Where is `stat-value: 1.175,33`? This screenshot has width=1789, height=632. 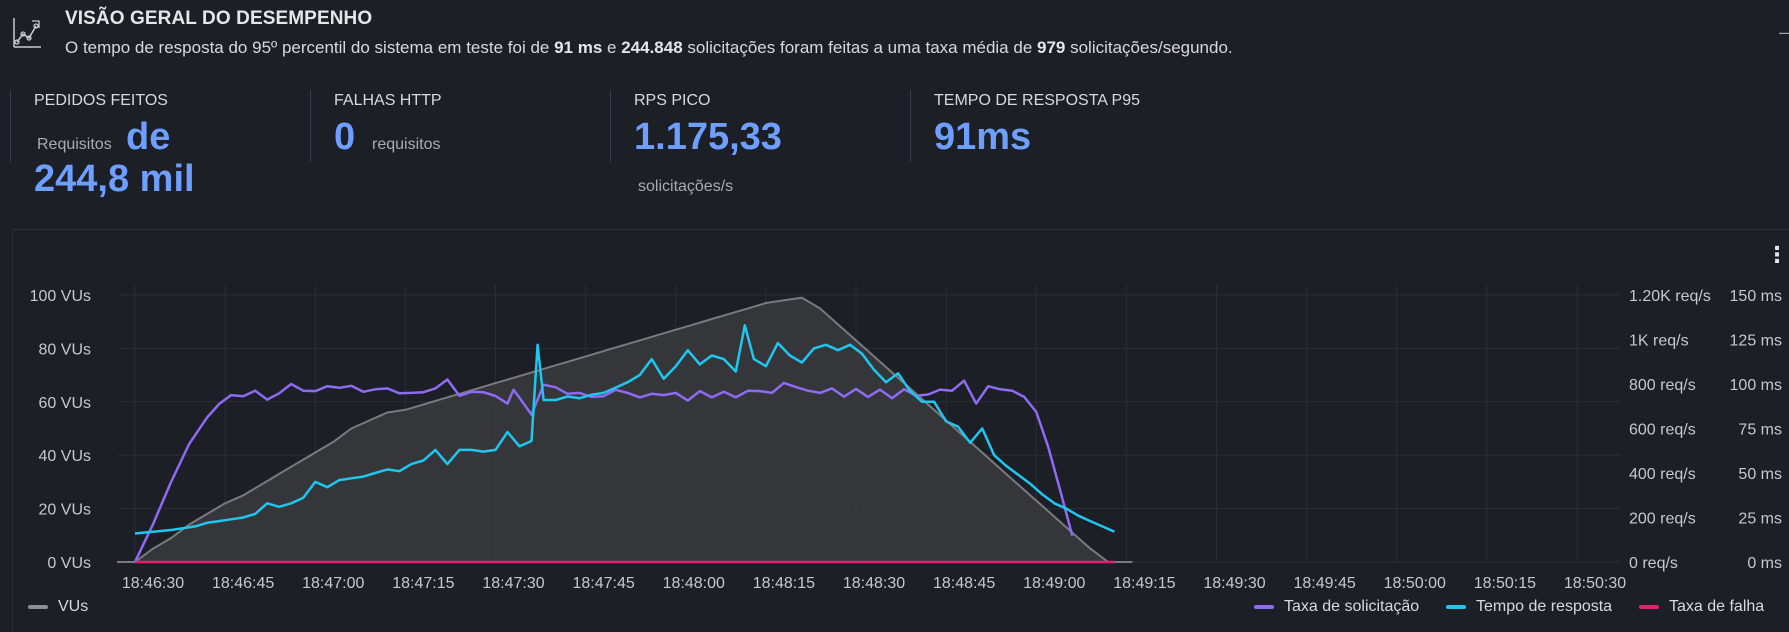
stat-value: 1.175,33 is located at coordinates (708, 137).